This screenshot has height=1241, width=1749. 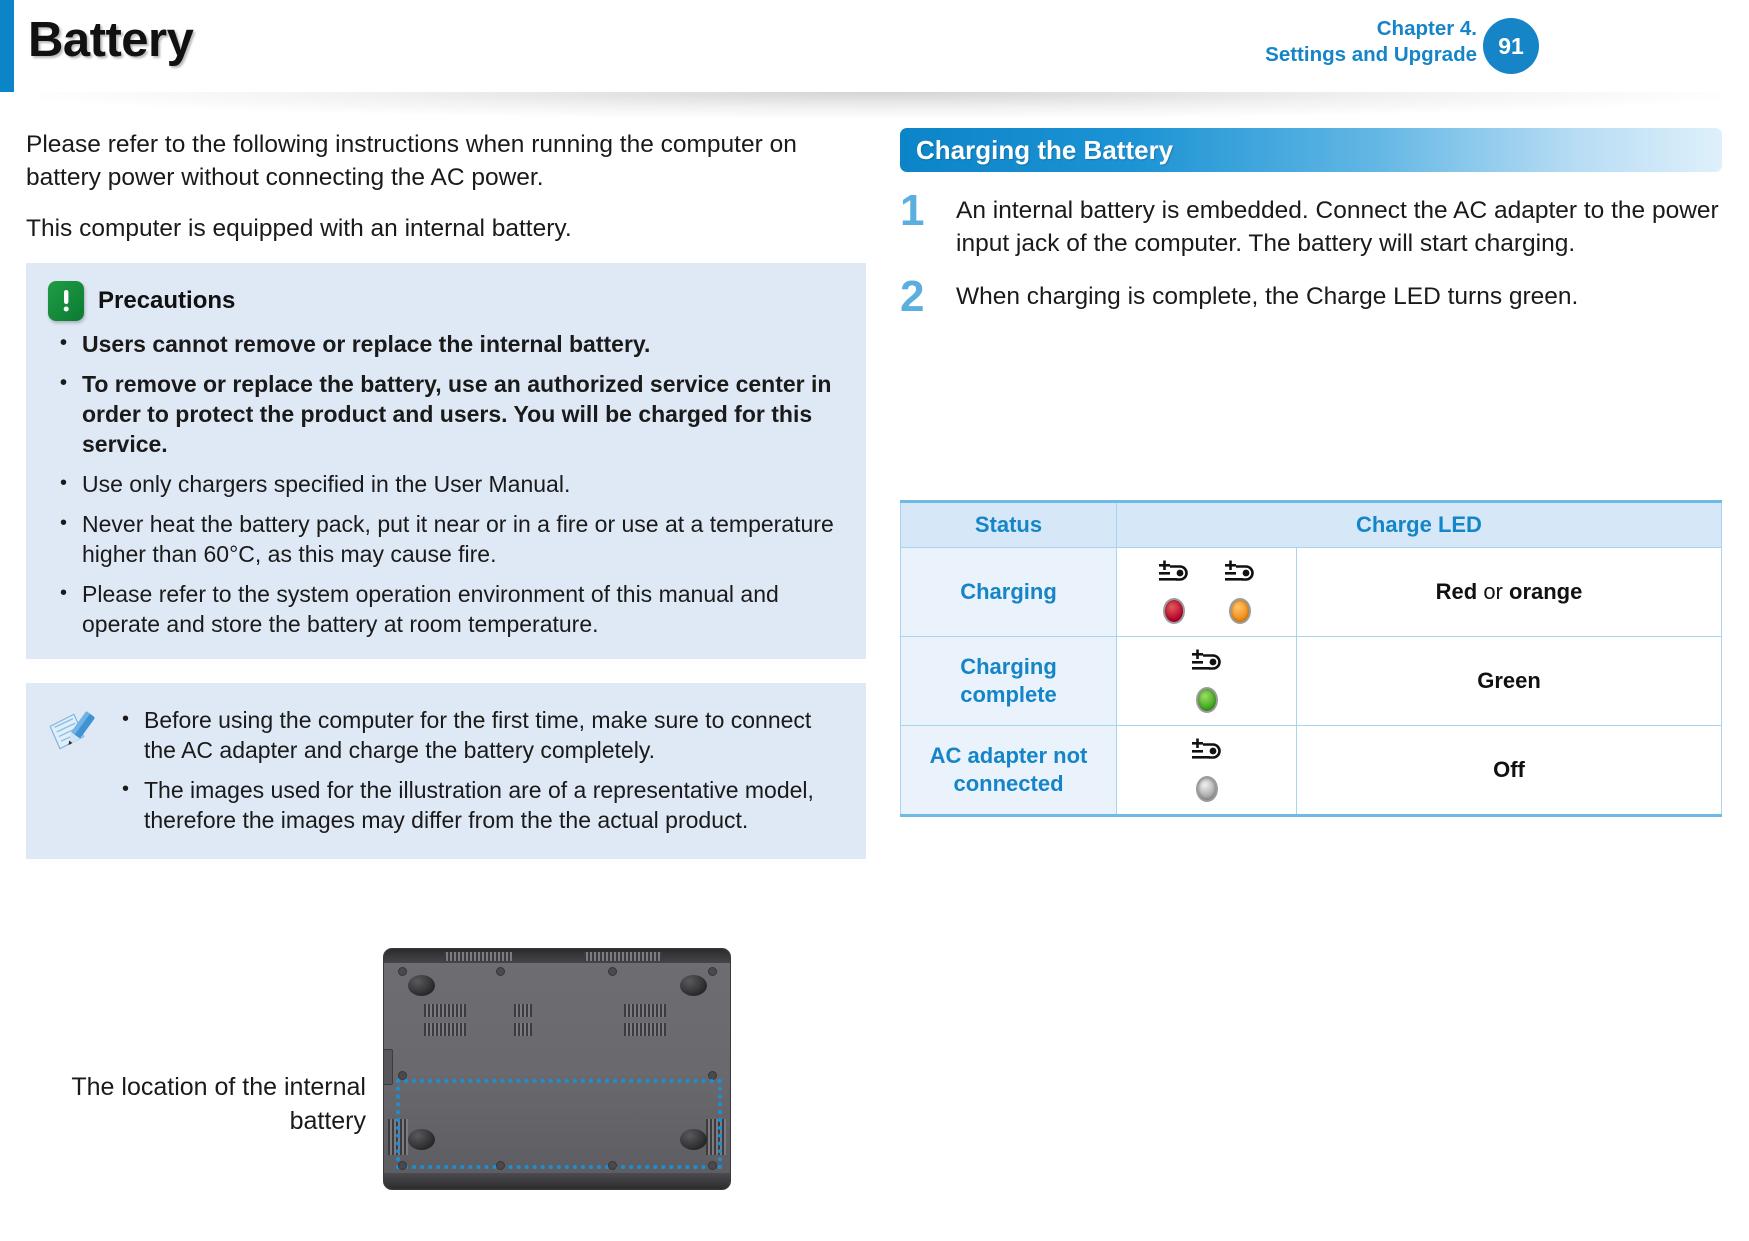 I want to click on step-number: 1, so click(x=912, y=210).